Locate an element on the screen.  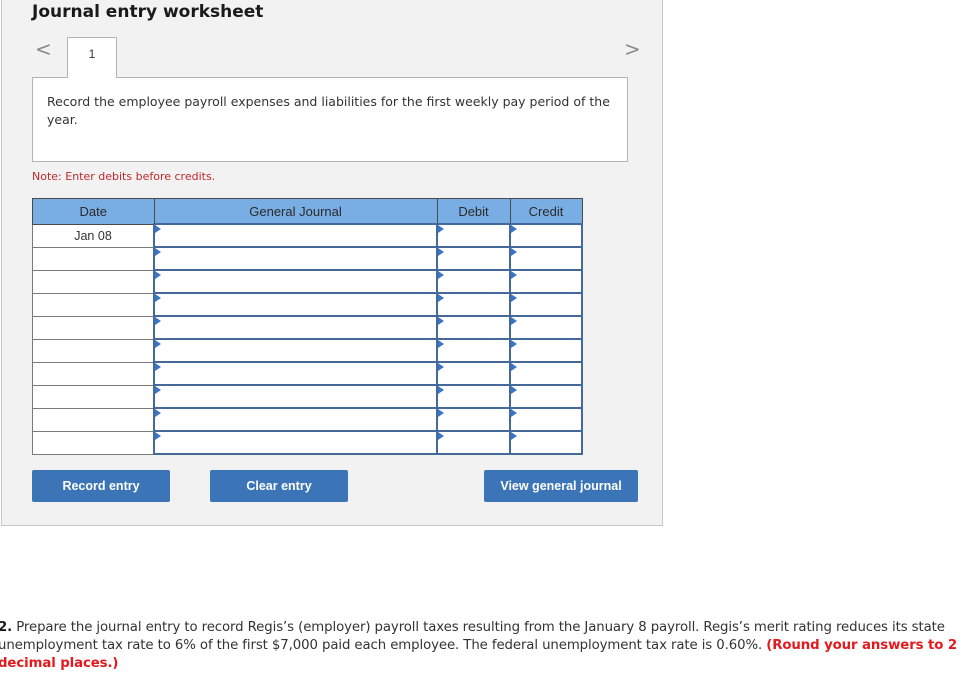
question-number: 2. is located at coordinates (6, 627).